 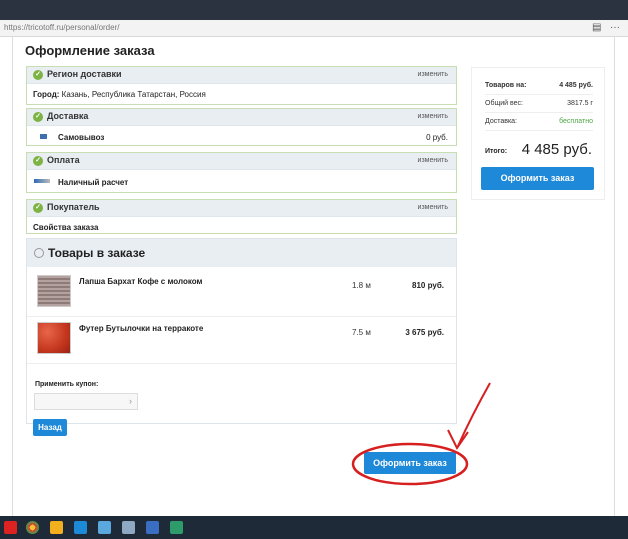 What do you see at coordinates (576, 121) in the screenshot?
I see `summary-delivery-value: бесплатно` at bounding box center [576, 121].